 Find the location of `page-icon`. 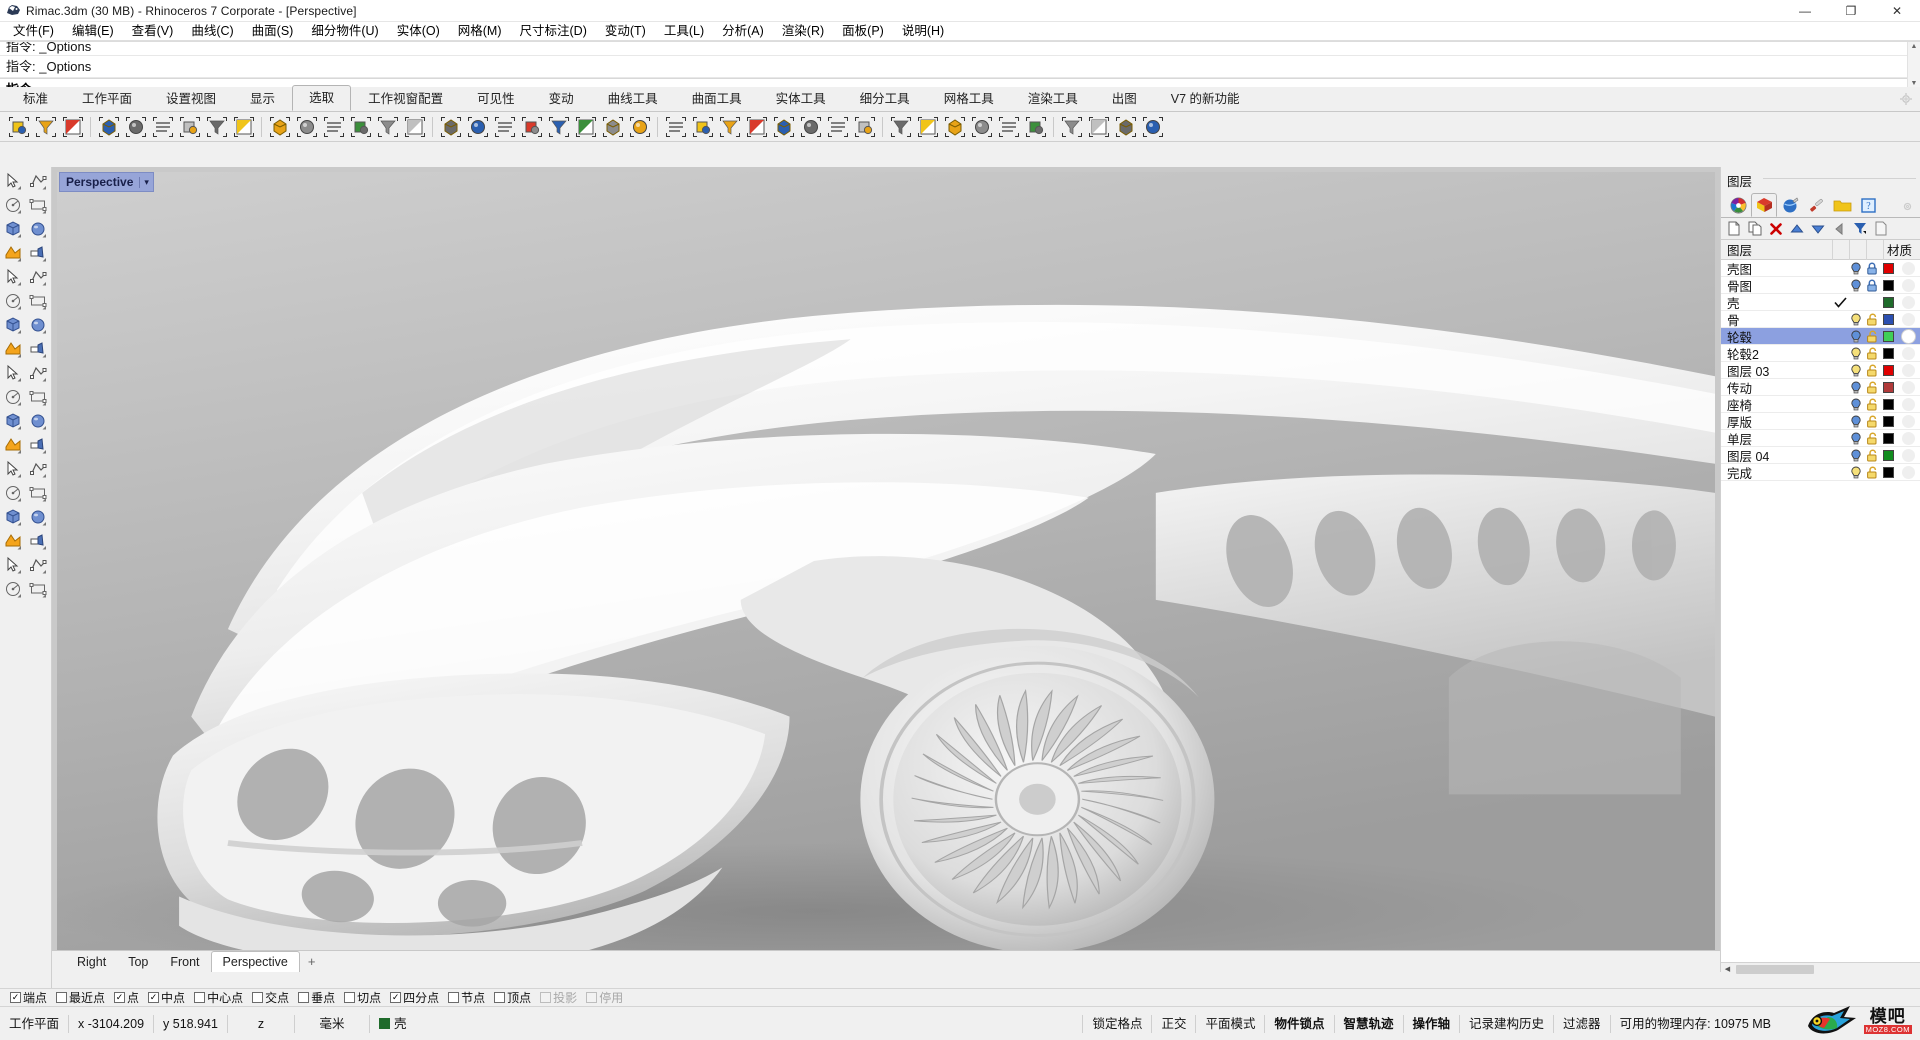

page-icon is located at coordinates (1881, 228).